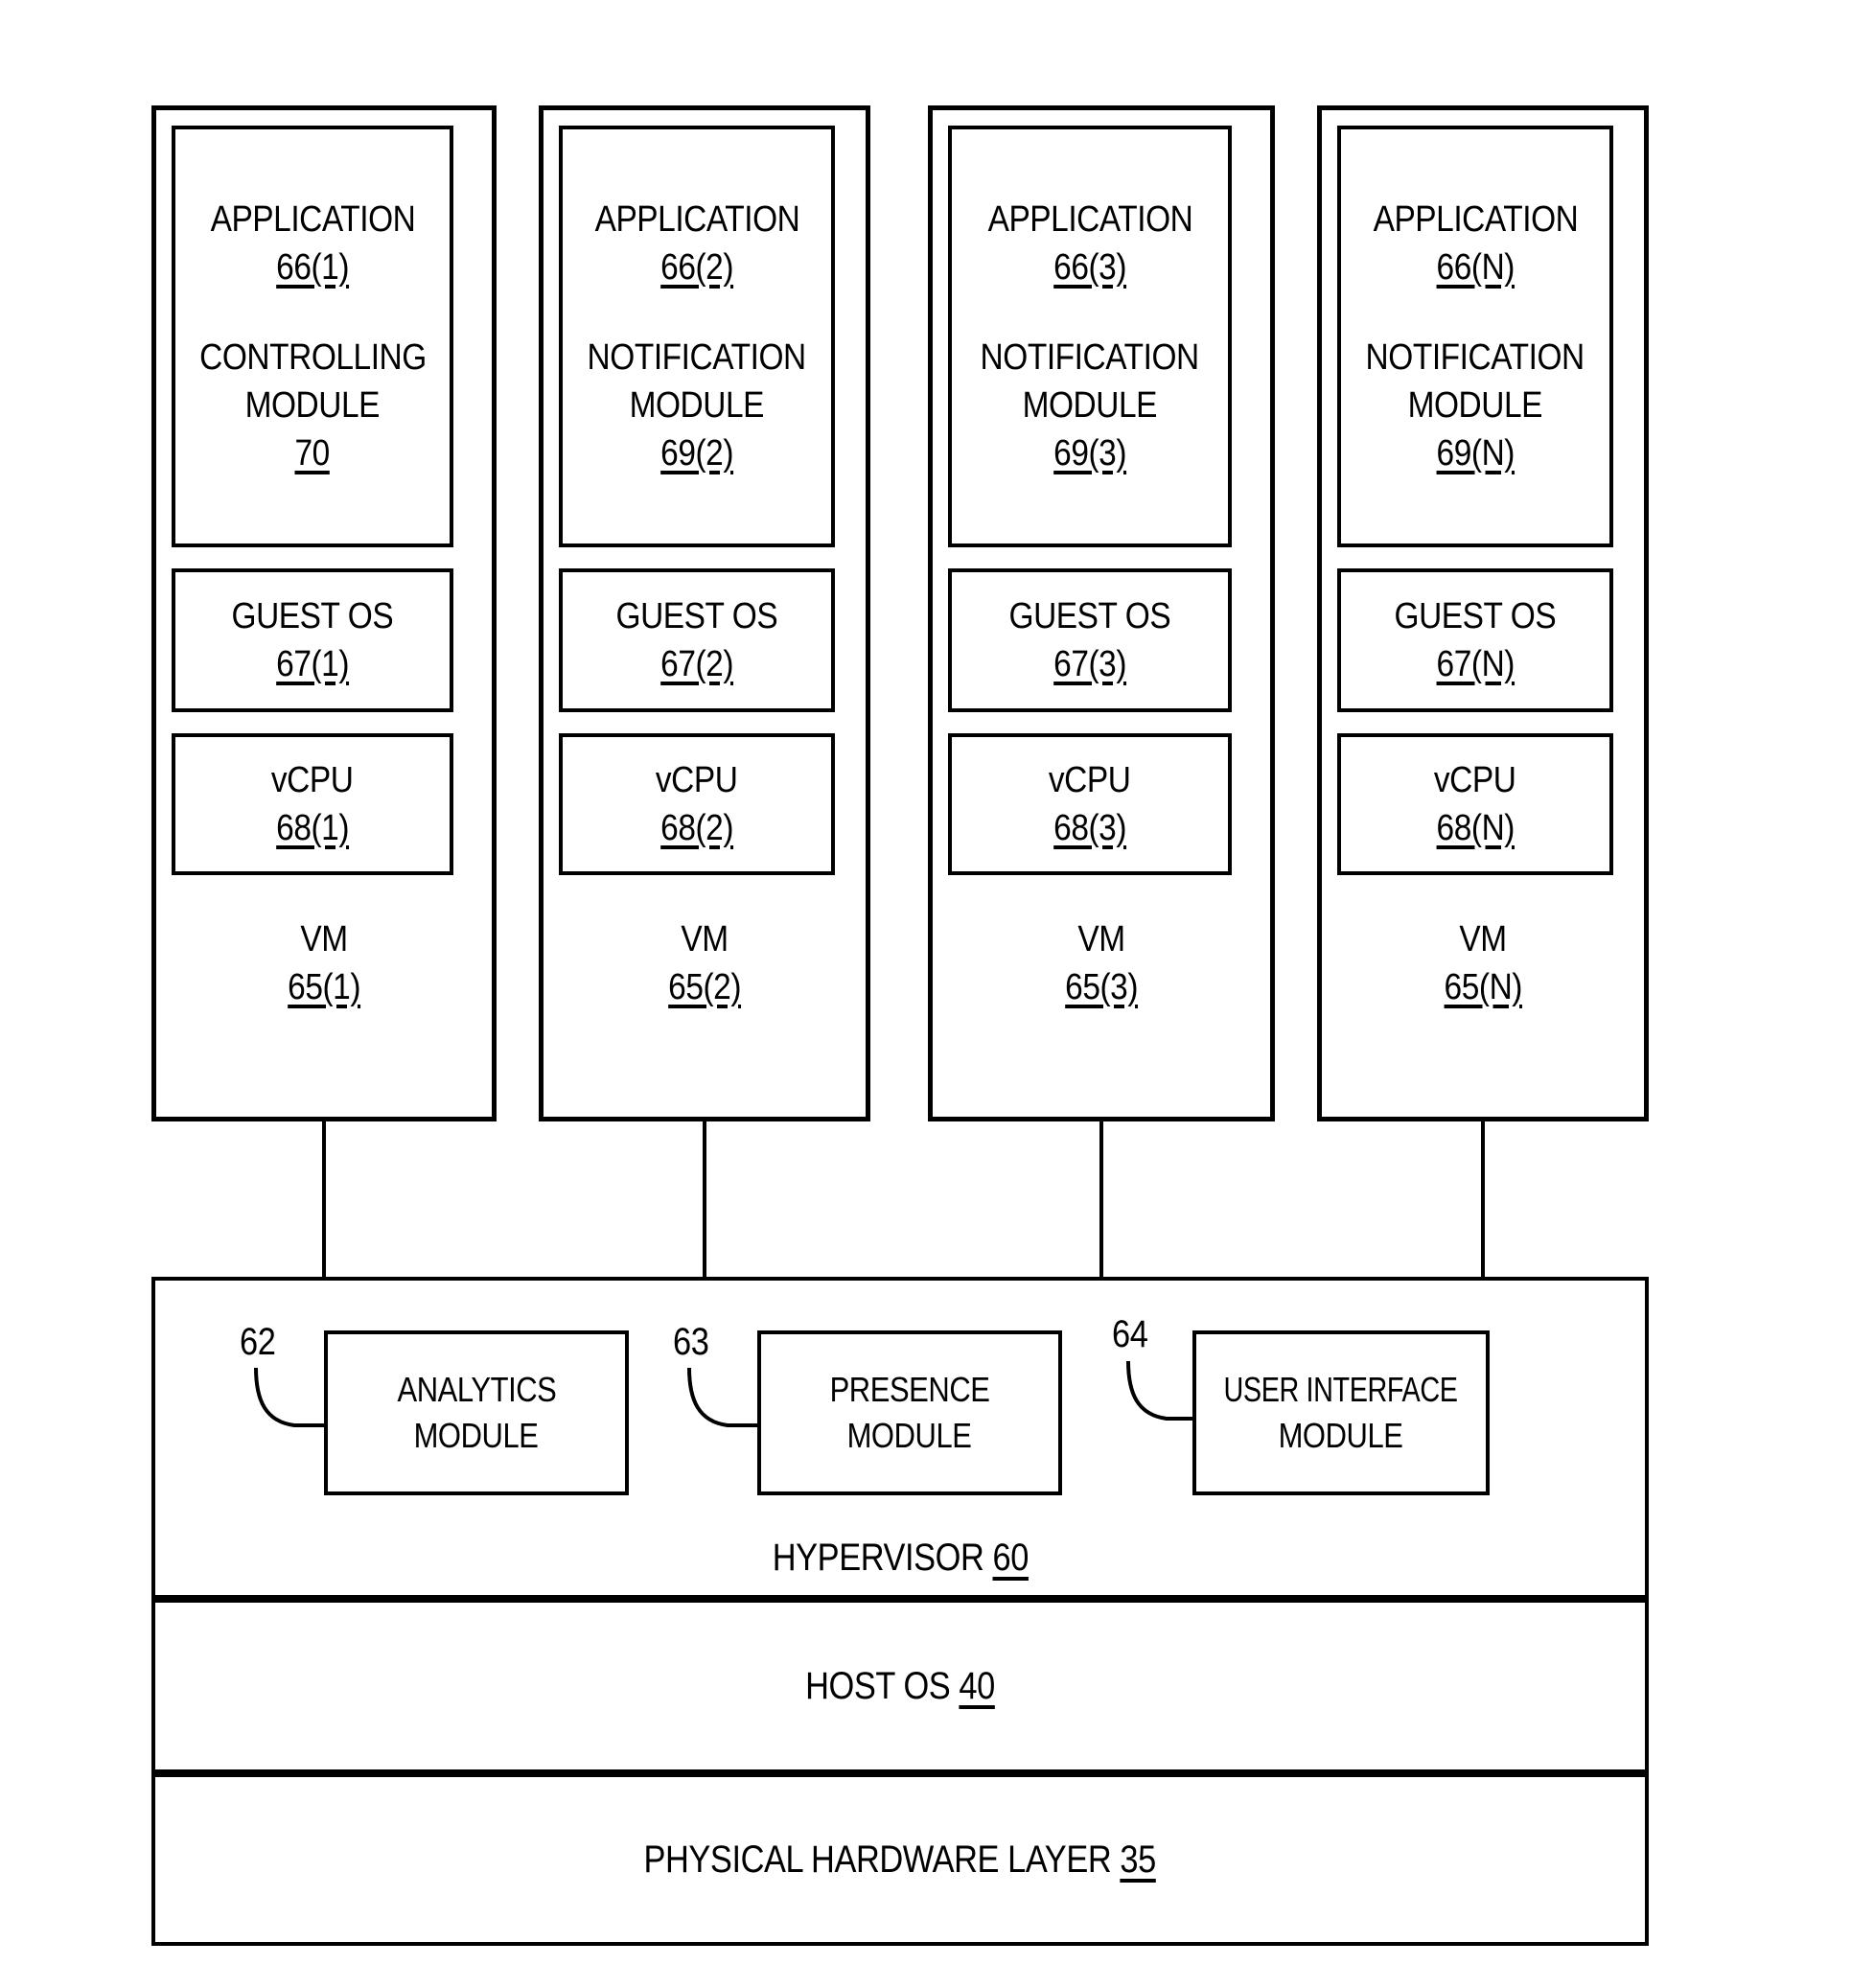  Describe the element at coordinates (697, 804) in the screenshot. I see `vcpu-box-2: vCPU 68(2)` at that location.